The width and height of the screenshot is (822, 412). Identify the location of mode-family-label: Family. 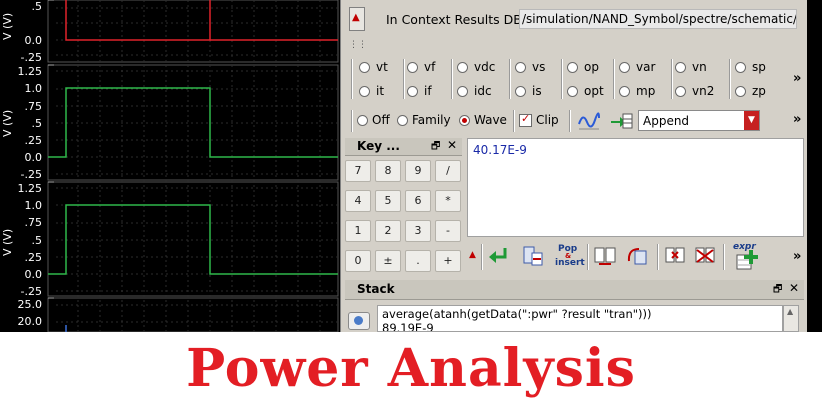
(431, 120).